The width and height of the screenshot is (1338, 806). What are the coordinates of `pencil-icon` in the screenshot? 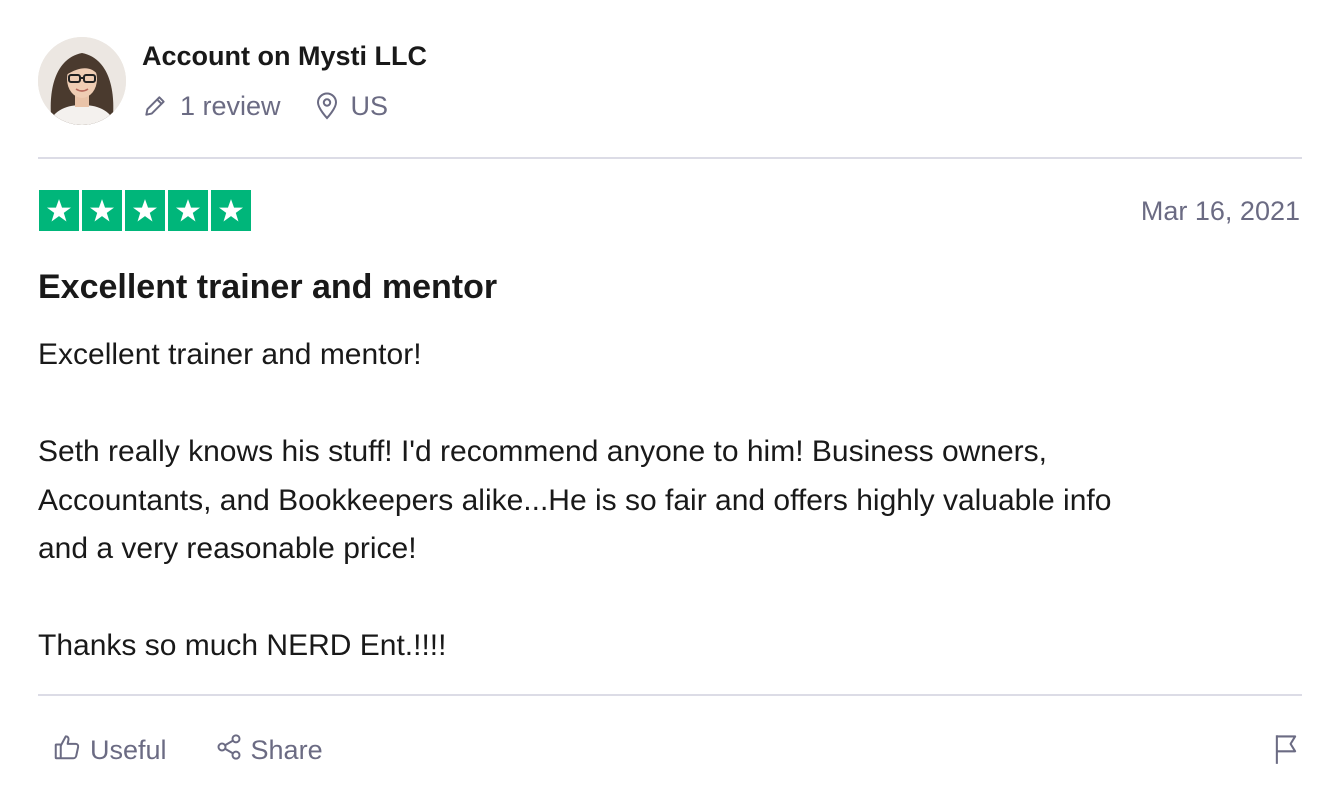 It's located at (155, 106).